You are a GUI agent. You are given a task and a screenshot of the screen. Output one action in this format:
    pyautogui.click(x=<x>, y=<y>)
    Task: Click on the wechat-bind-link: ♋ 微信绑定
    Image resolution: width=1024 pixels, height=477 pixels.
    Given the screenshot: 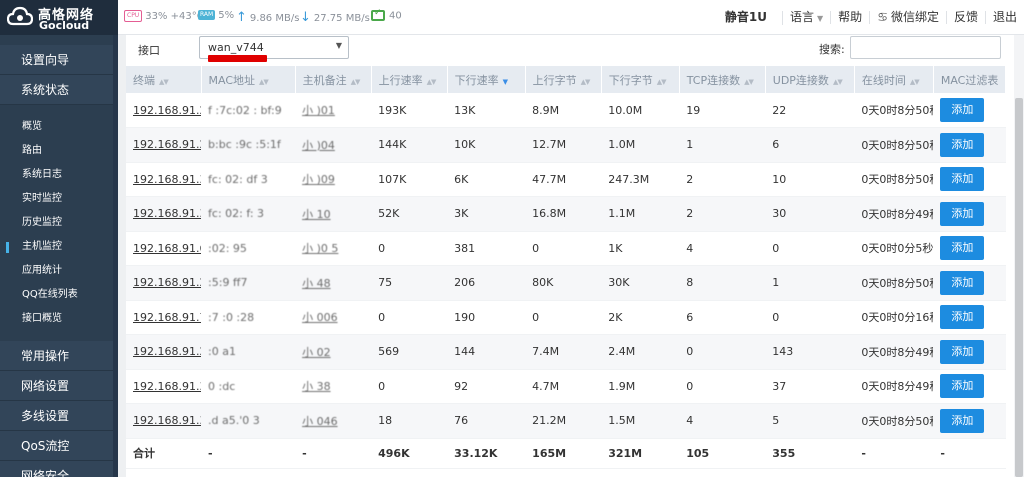 What is the action you would take?
    pyautogui.click(x=907, y=17)
    